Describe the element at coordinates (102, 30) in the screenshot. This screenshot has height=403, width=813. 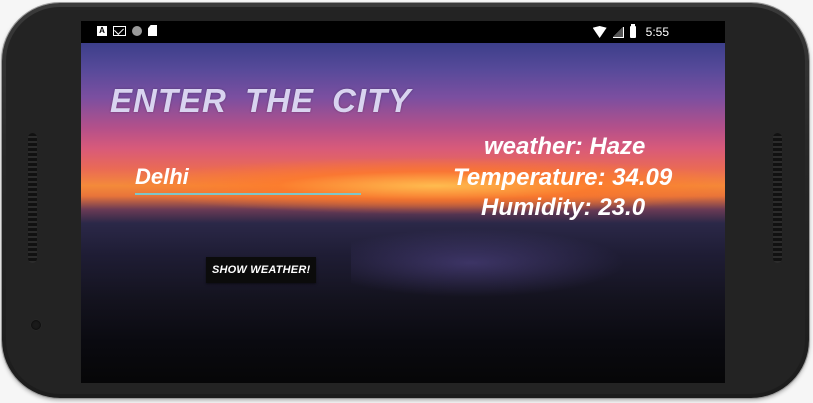
I see `a-icon: A` at that location.